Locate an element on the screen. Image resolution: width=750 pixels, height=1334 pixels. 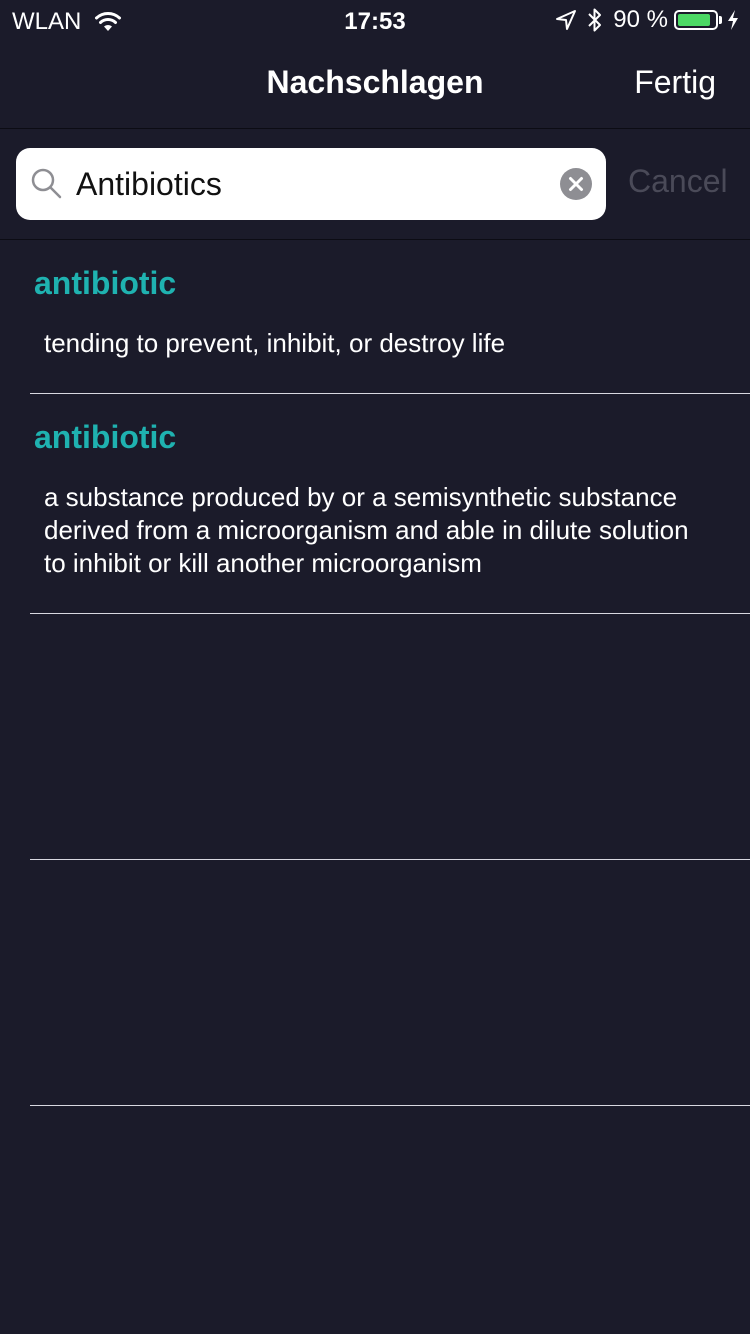
search-bar: Cancel is located at coordinates (375, 184).